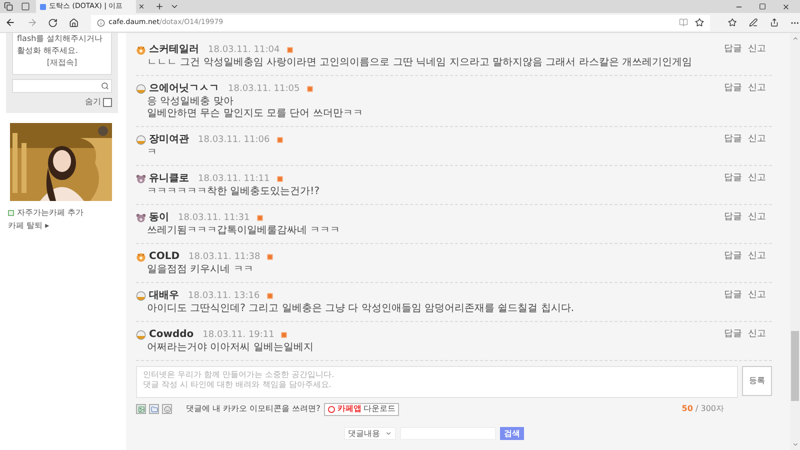  Describe the element at coordinates (100, 22) in the screenshot. I see `info-icon` at that location.